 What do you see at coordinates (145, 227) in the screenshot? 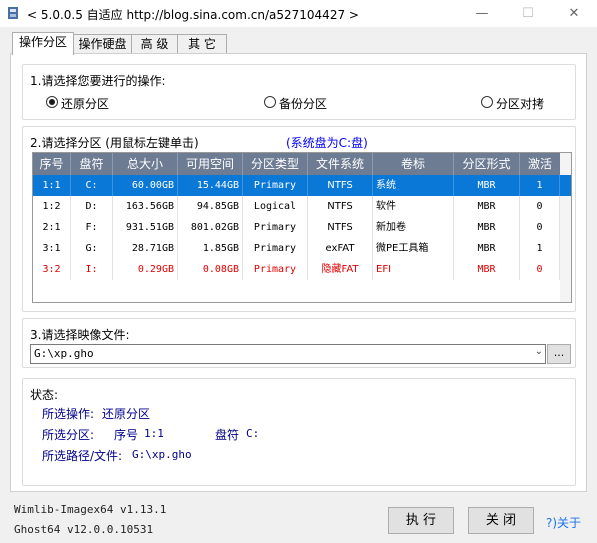
I see `cell-total: 931.51GB` at bounding box center [145, 227].